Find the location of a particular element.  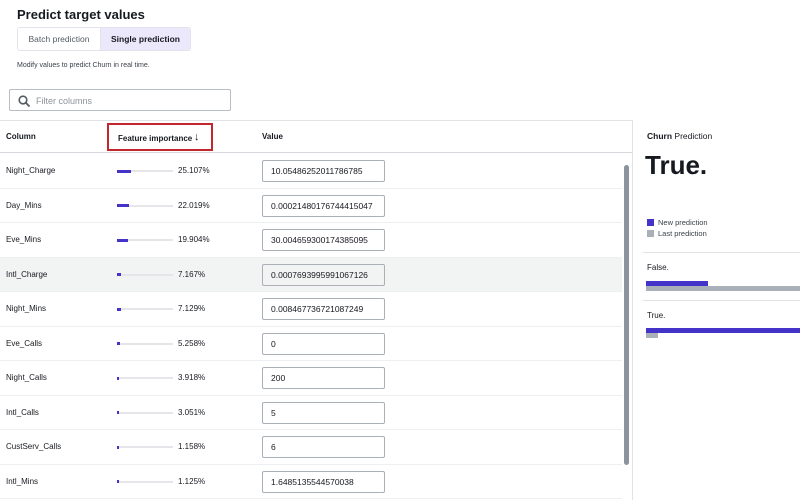

column-name: Intl_Mins is located at coordinates (22, 481).